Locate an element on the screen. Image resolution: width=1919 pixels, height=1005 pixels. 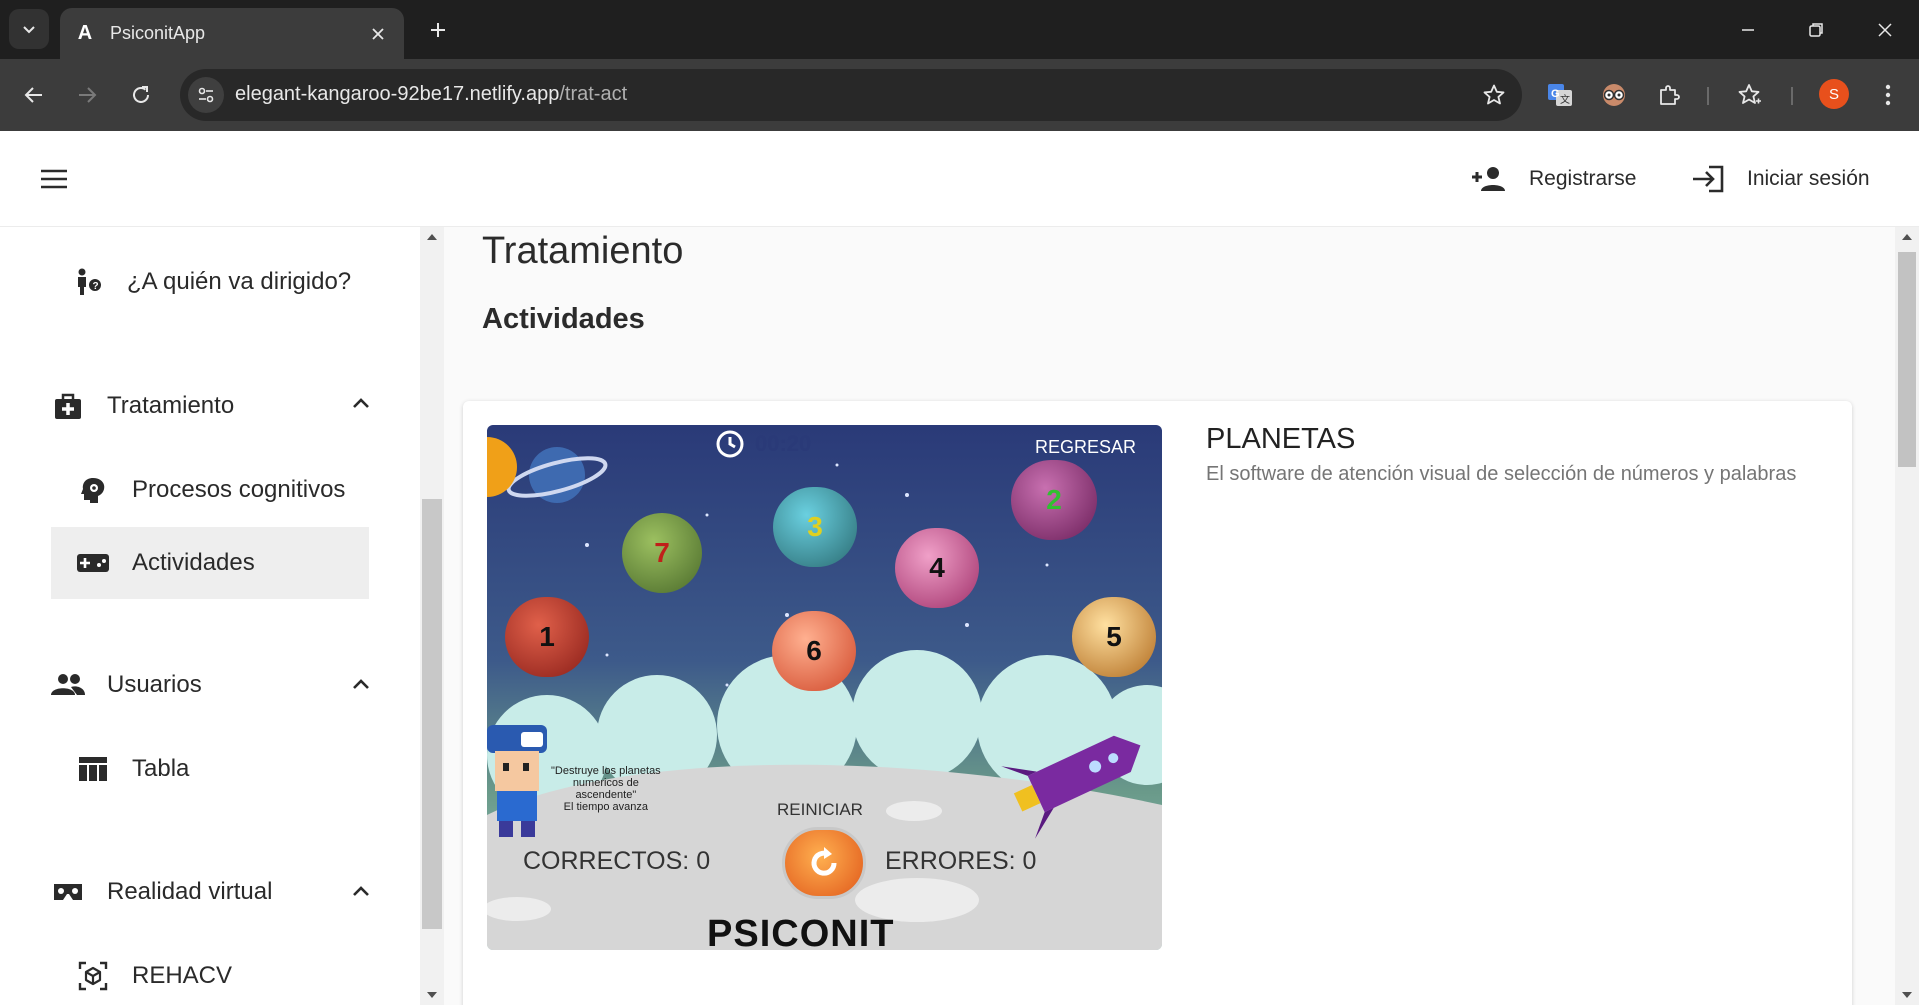
menu-toggle-button is located at coordinates (54, 179).